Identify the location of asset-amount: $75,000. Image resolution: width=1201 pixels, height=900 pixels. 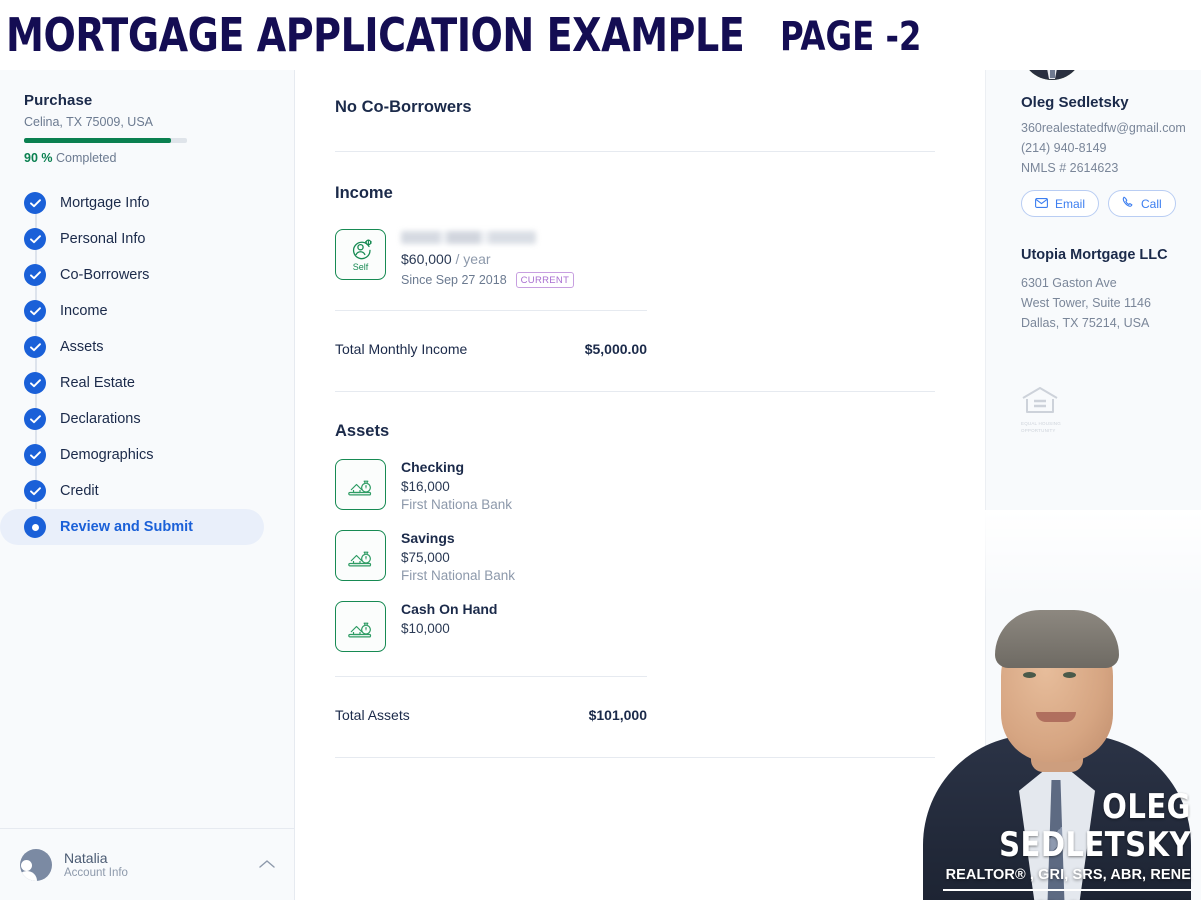
(425, 557).